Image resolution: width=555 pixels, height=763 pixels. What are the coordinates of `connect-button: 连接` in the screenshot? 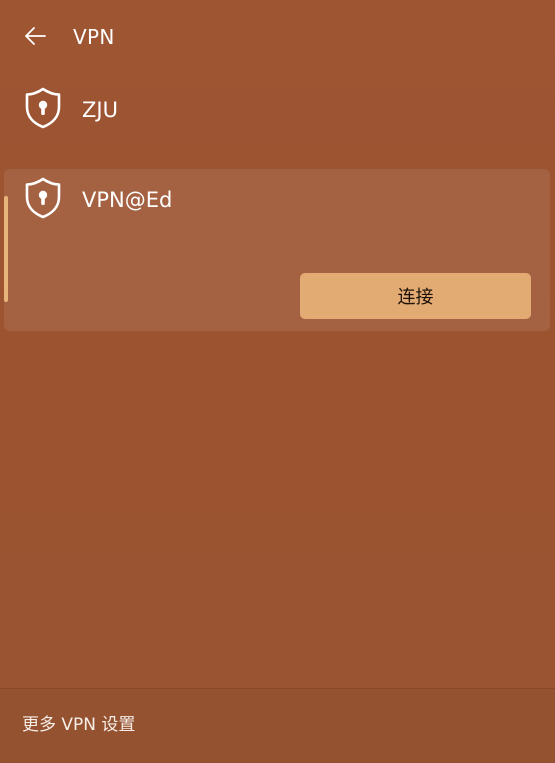 It's located at (415, 296).